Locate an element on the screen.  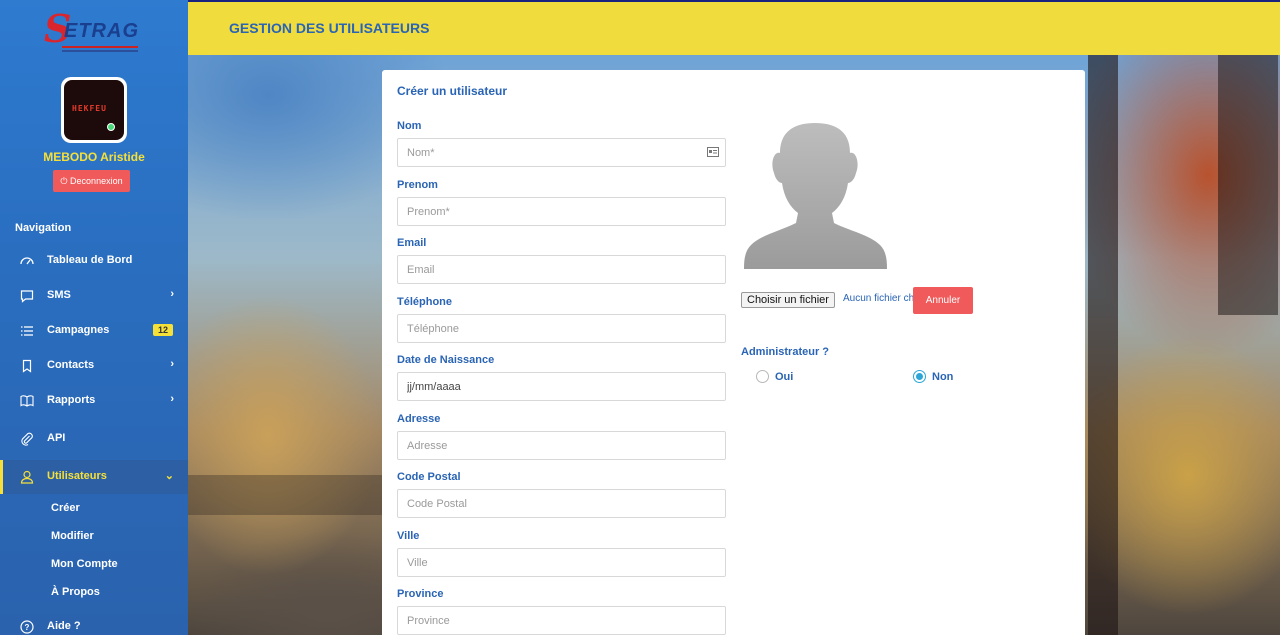
email-label: Email is located at coordinates (412, 243).